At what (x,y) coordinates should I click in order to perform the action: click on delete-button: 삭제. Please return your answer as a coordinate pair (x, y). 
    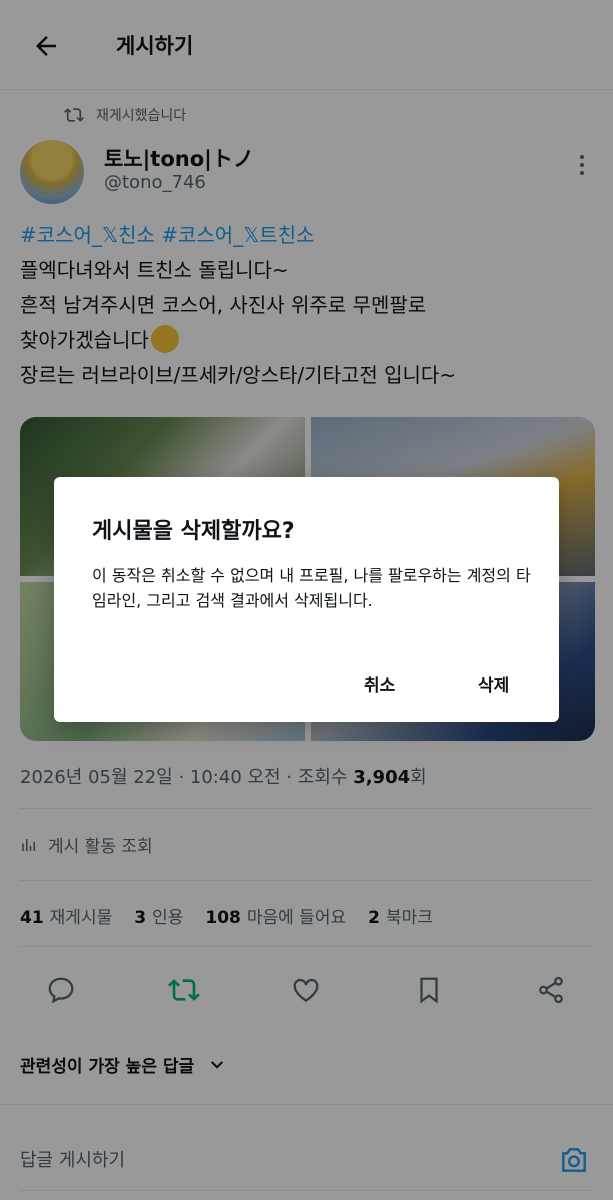
    Looking at the image, I should click on (493, 683).